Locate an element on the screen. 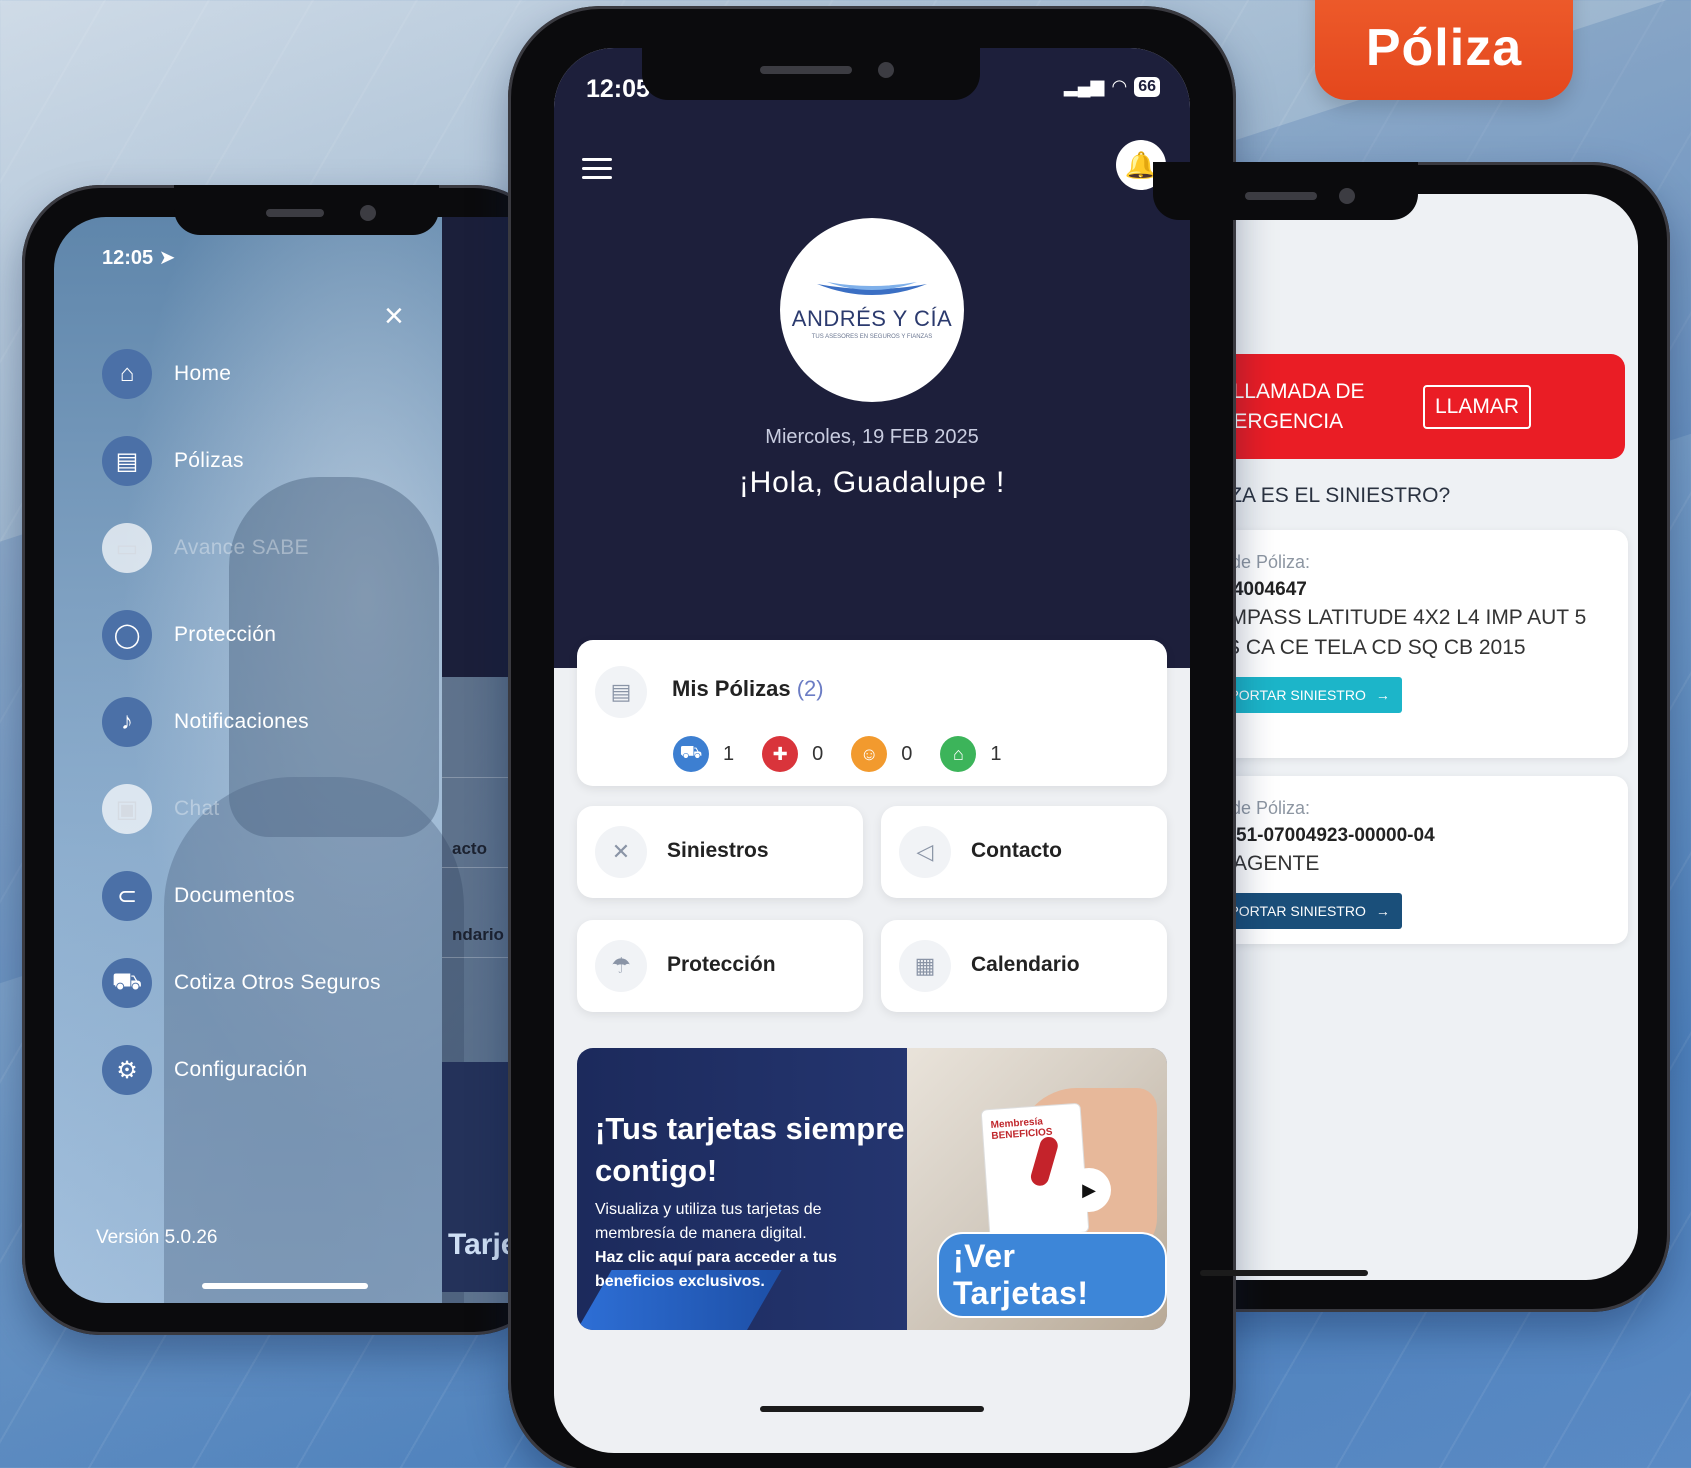  tile-proteccion: ☂ Protección is located at coordinates (720, 966).